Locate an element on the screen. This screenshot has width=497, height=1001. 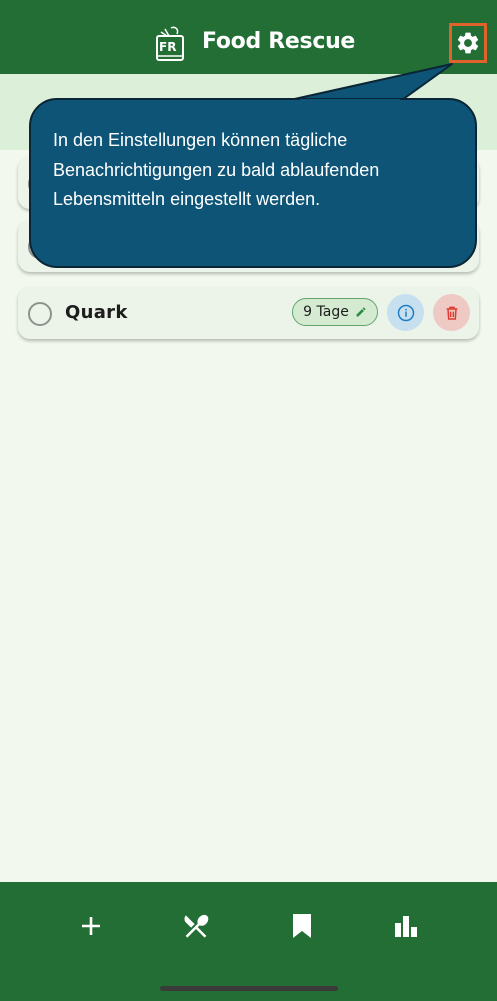
gear-icon is located at coordinates (468, 43).